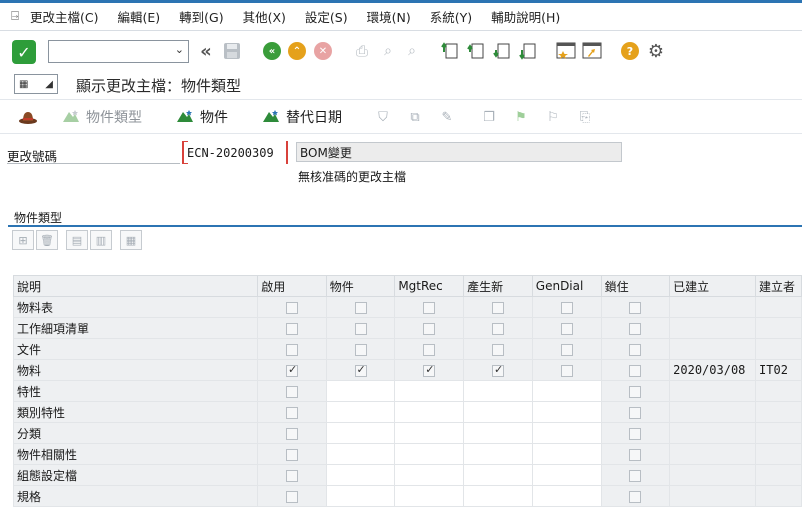 The image size is (802, 507). I want to click on gear-icon: ⚙, so click(656, 51).